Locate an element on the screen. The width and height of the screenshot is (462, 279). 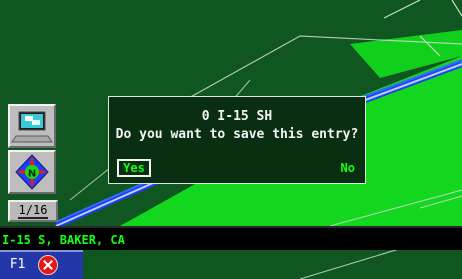
zoom-scale-label: 1/16 is located at coordinates (33, 210).